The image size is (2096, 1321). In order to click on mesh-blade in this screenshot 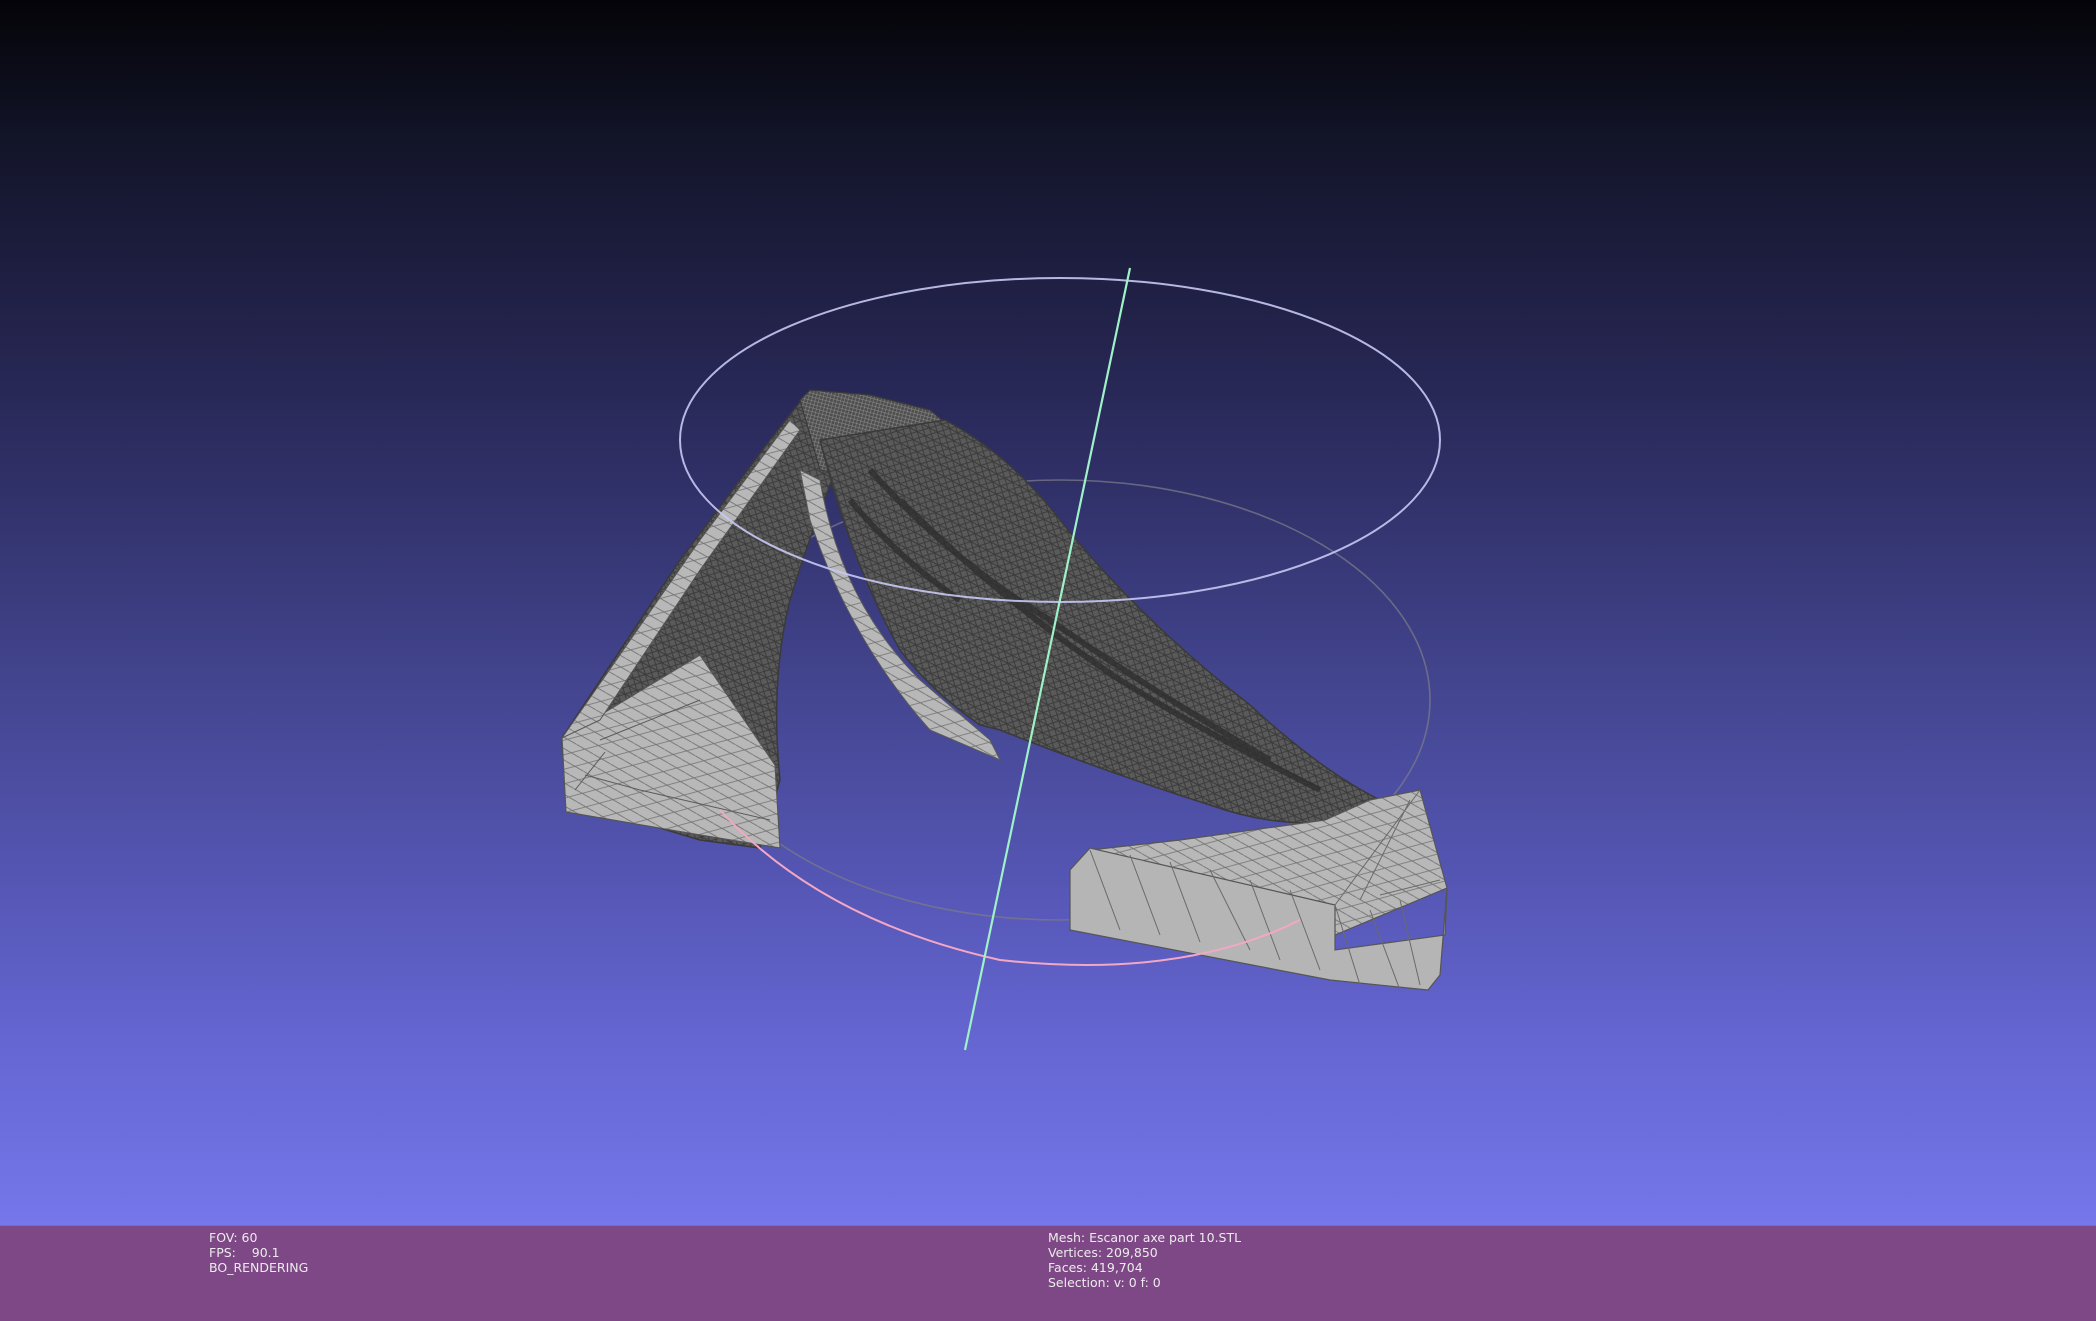, I will do `click(1100, 621)`.